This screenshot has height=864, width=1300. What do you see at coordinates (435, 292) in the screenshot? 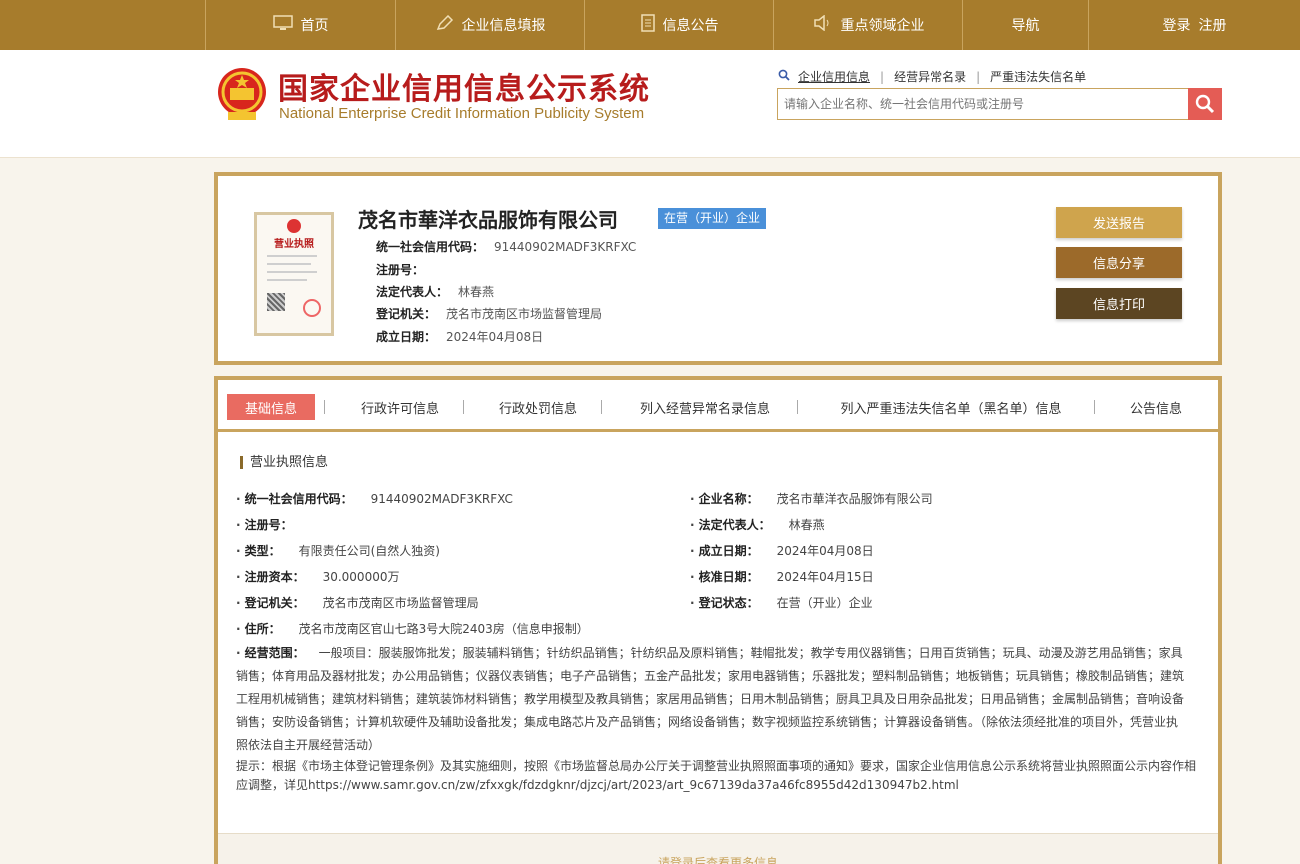
I see `summary-row-legal-rep: 法定代表人： 林春燕` at bounding box center [435, 292].